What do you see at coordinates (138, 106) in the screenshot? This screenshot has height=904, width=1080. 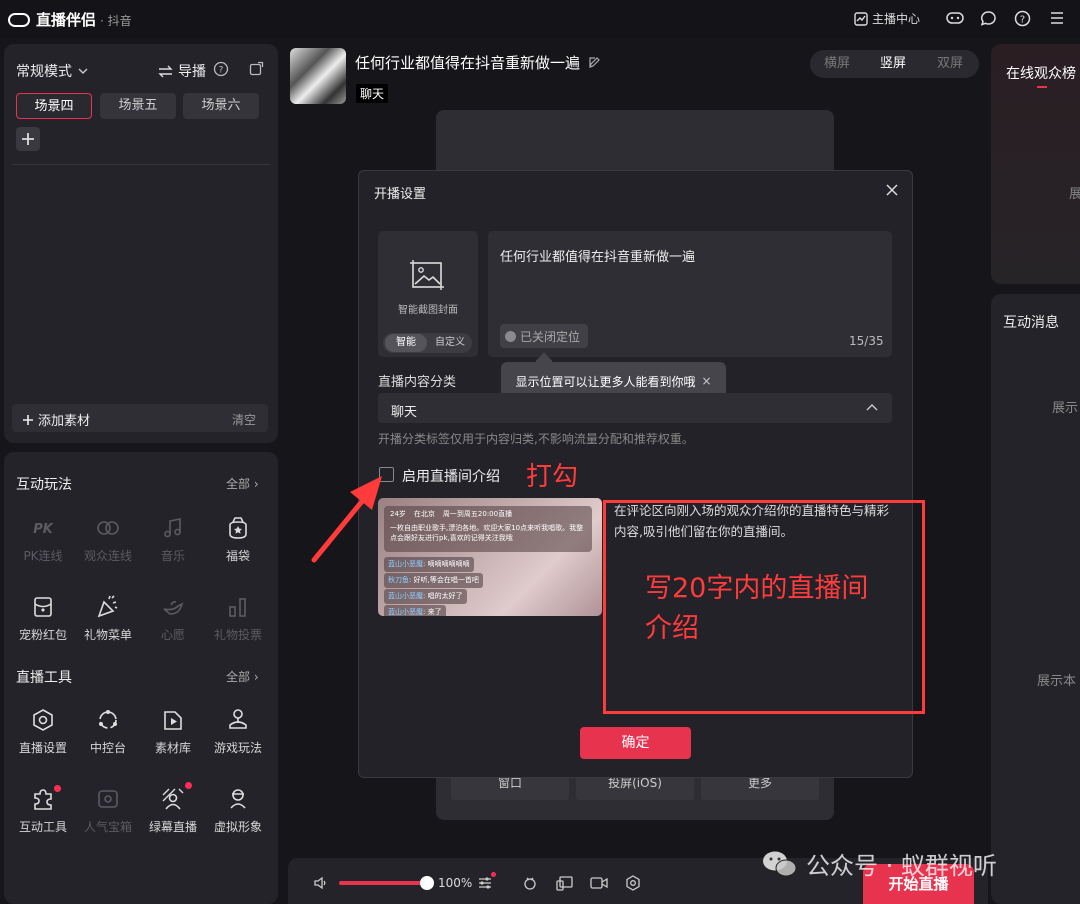 I see `scene-tab-5: 场景五` at bounding box center [138, 106].